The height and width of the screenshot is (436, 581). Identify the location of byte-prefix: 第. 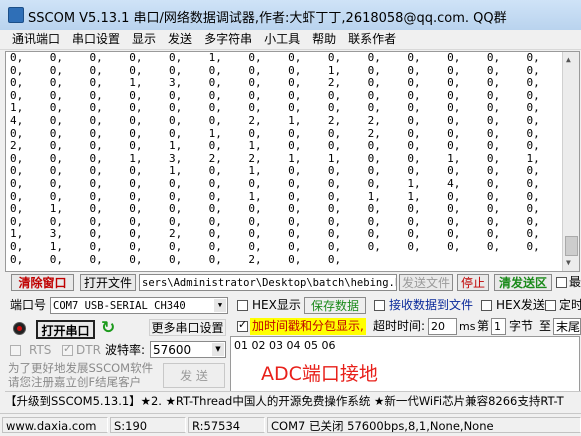
(483, 326).